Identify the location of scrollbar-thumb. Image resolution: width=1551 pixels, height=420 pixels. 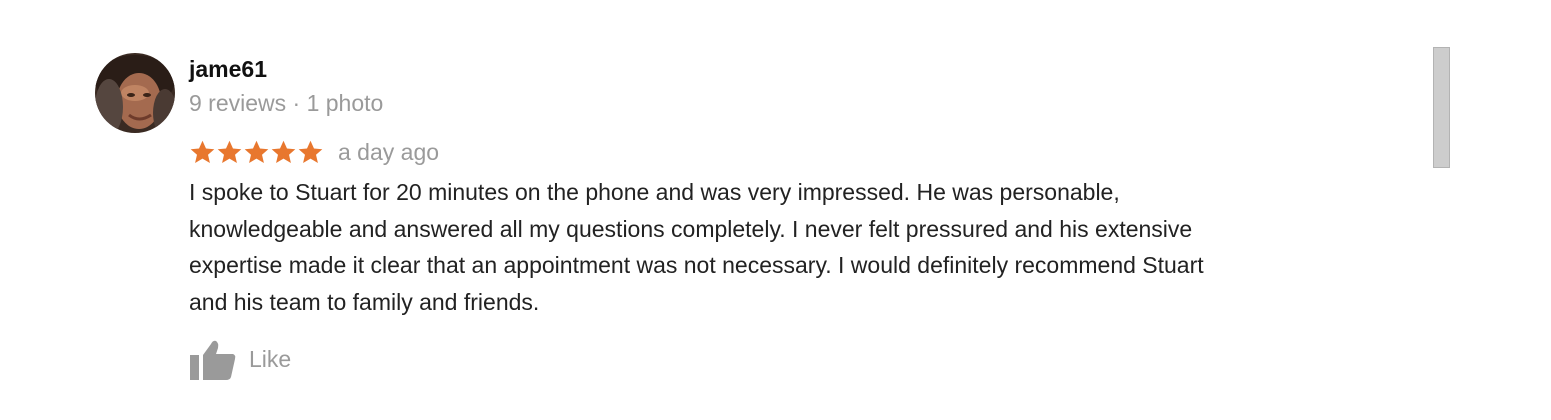
(1441, 107).